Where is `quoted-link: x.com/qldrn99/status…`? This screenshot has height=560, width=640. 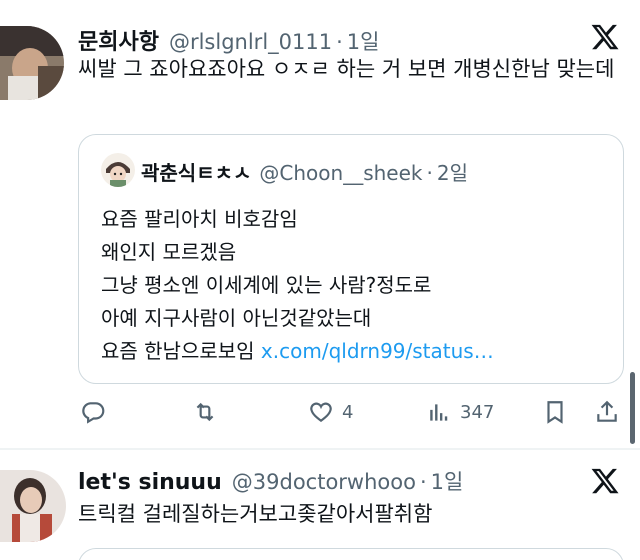
quoted-link: x.com/qldrn99/status… is located at coordinates (377, 351).